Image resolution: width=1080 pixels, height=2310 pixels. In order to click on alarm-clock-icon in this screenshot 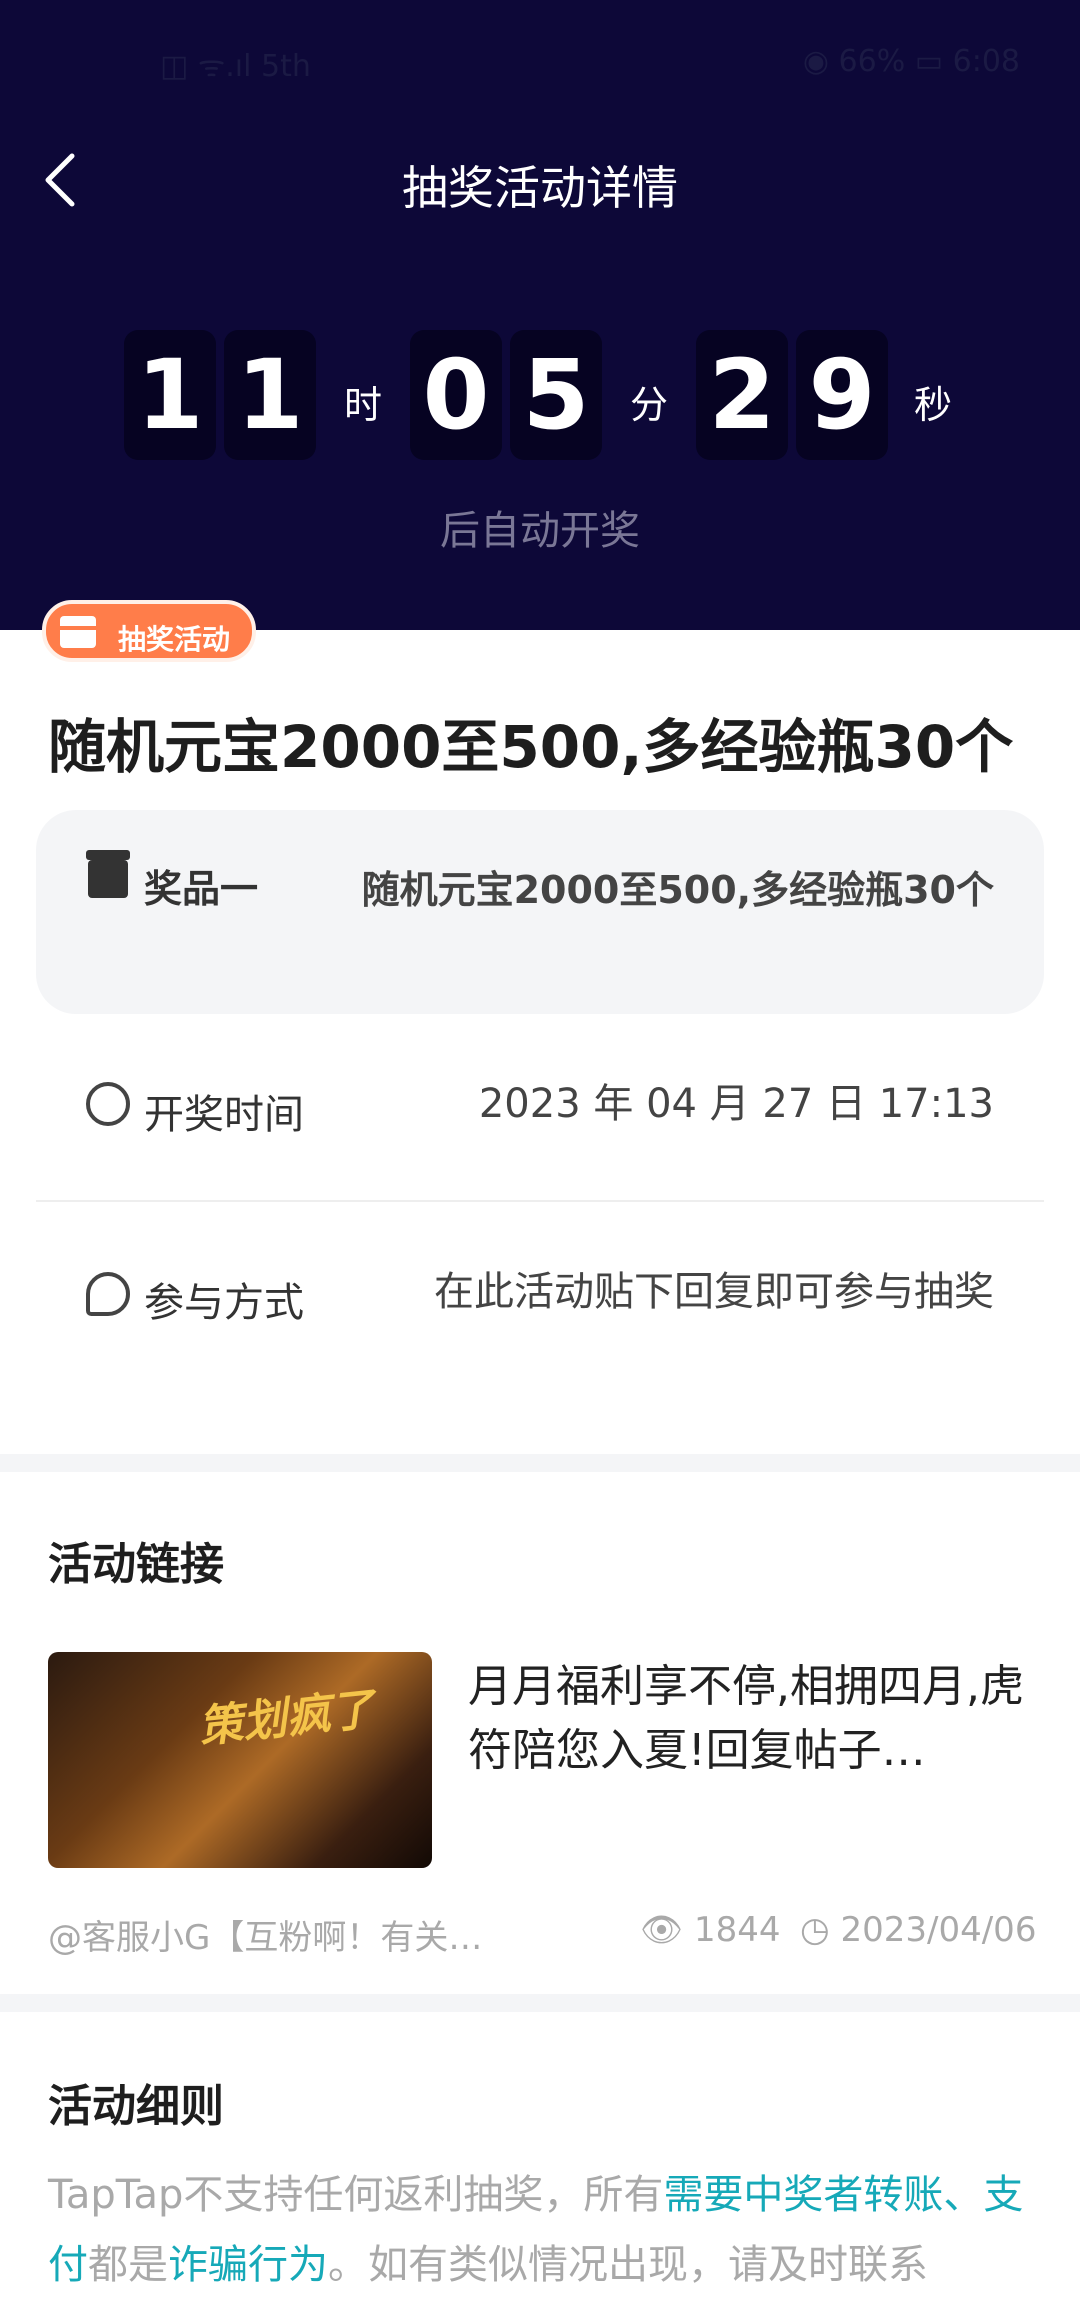, I will do `click(108, 1104)`.